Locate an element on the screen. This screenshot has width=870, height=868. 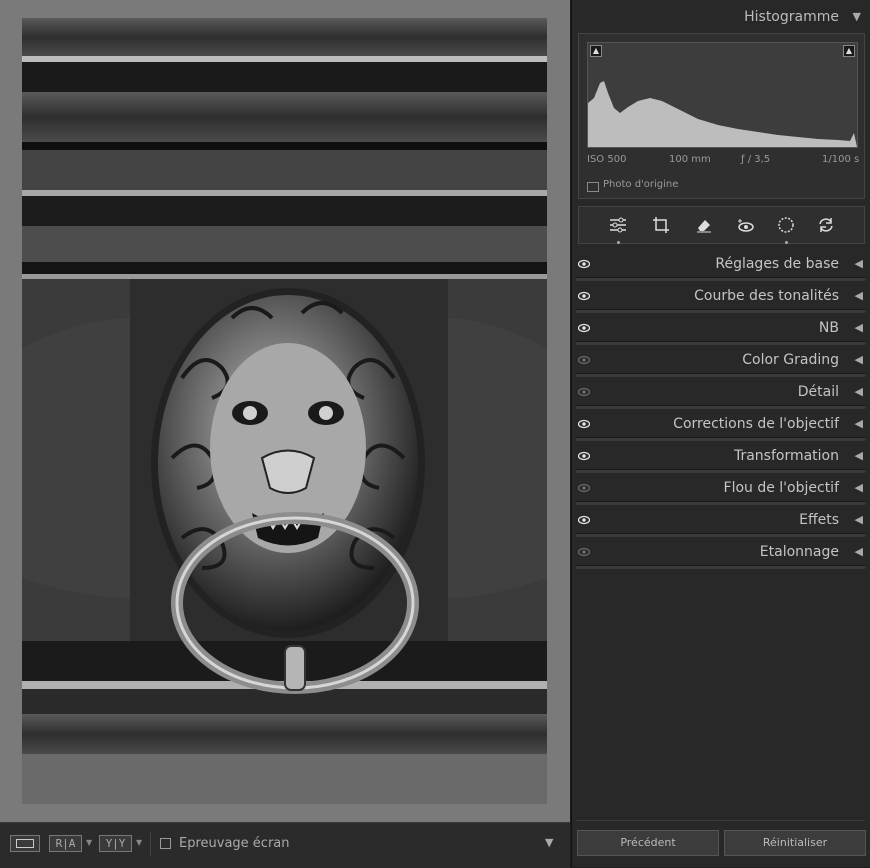
exif-aperture: ƒ / 3,5 is located at coordinates (756, 159).